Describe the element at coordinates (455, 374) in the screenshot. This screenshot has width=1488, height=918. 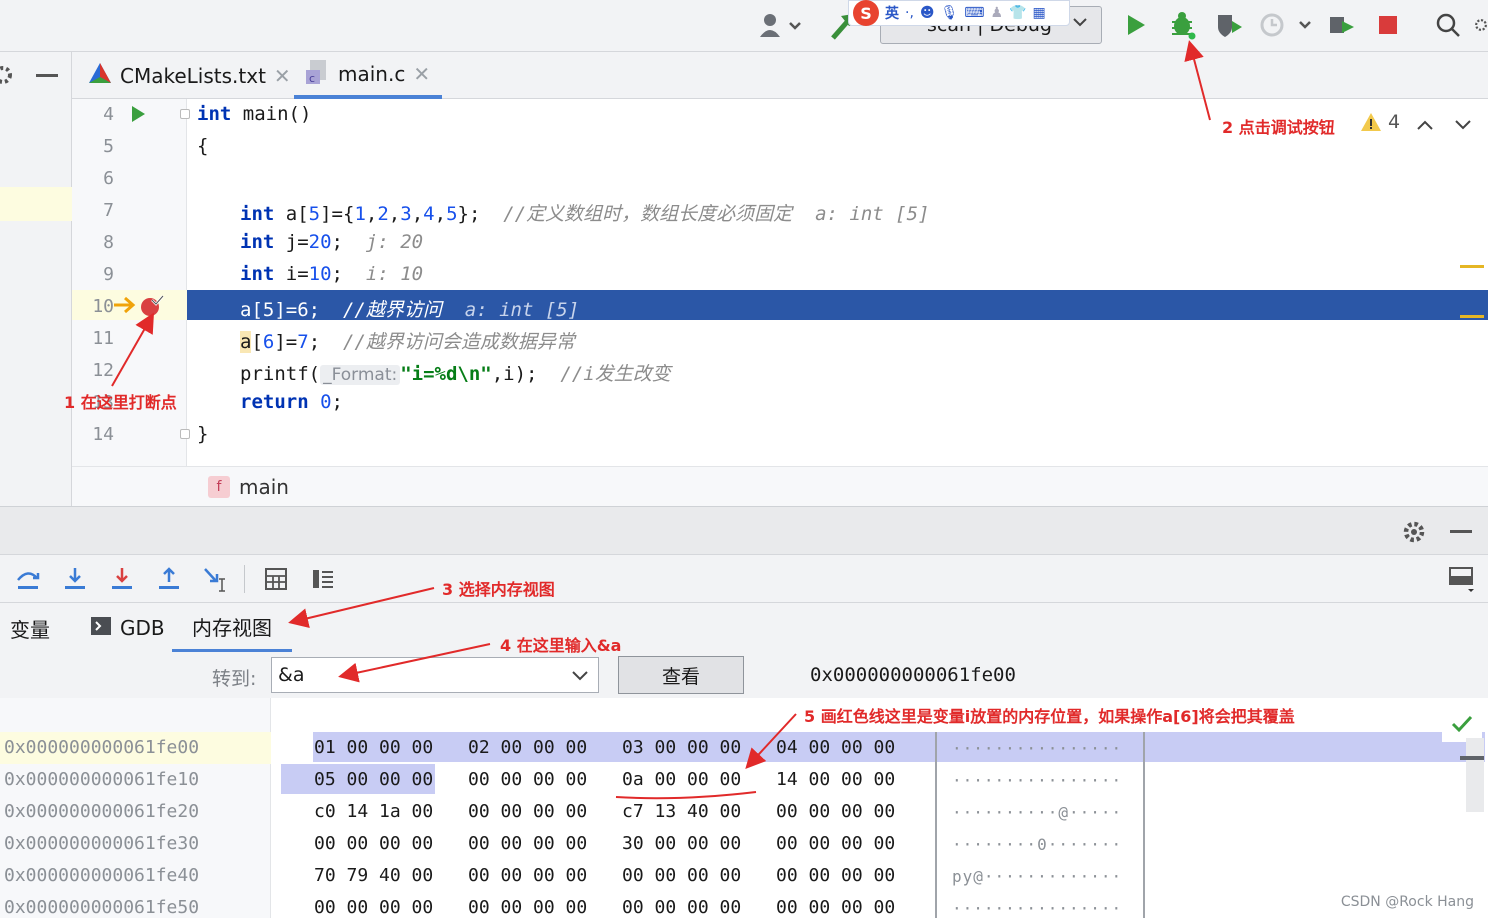
I see `code-line-12: printf(_Format: "i=%d\n",i); //i发生改变` at that location.